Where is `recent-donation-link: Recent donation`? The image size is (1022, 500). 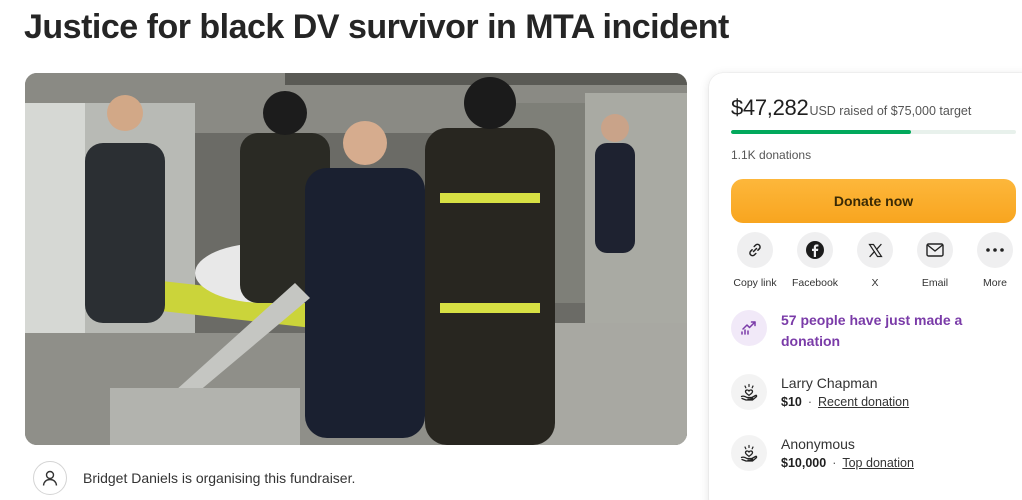
recent-donation-link: Recent donation is located at coordinates (863, 402).